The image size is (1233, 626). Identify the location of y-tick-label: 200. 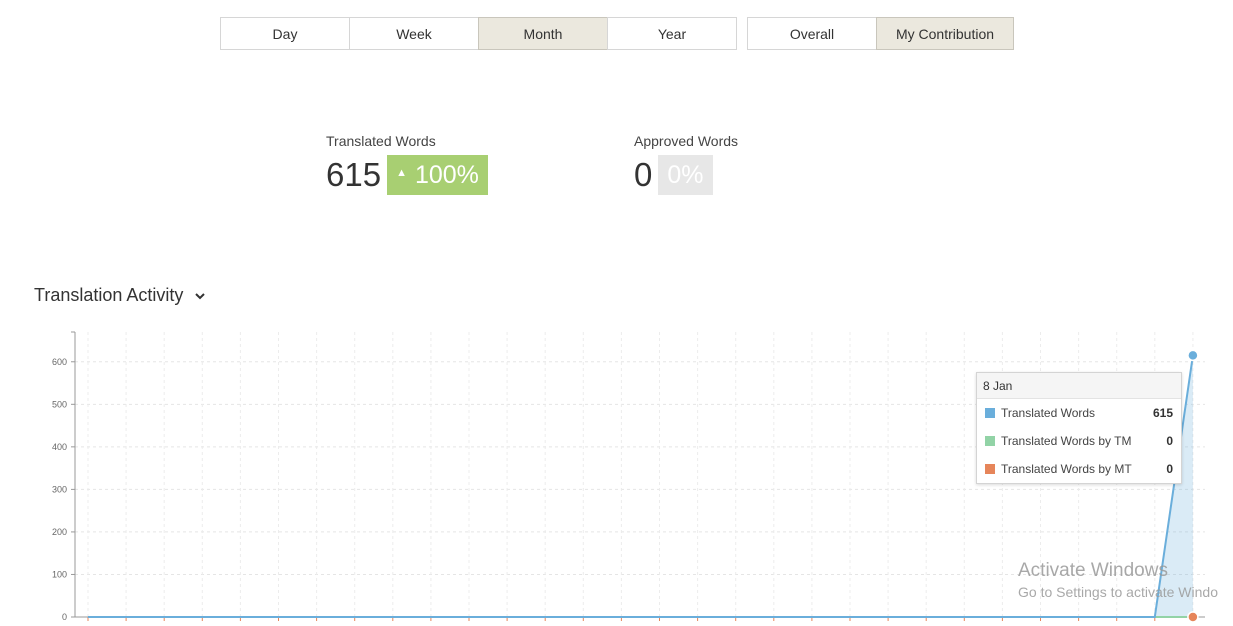
(59, 532).